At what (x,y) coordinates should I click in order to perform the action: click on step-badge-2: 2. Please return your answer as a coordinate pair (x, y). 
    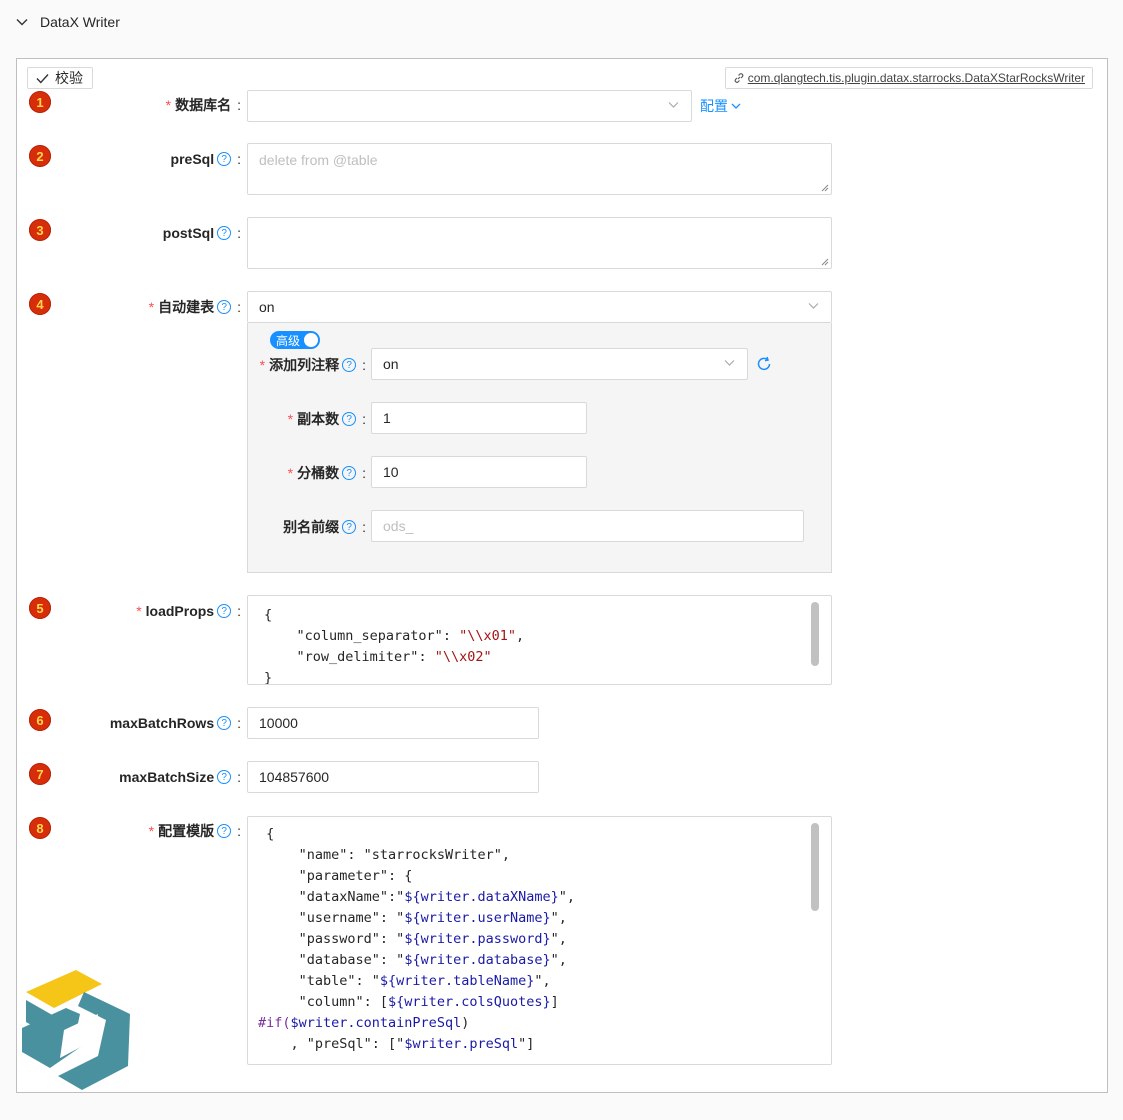
    Looking at the image, I should click on (40, 156).